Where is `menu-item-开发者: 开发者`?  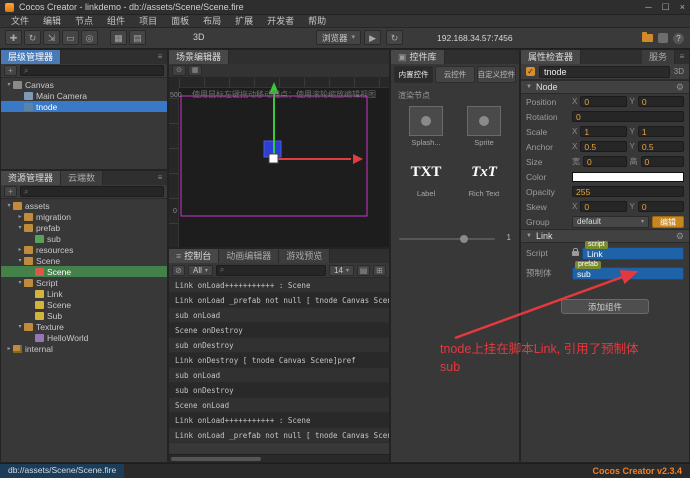
menu-item-开发者: 开发者 is located at coordinates (280, 21).